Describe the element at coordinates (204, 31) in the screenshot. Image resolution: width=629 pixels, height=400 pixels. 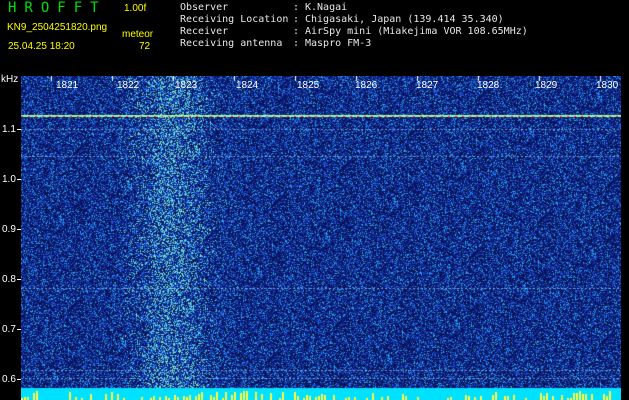
I see `info-label: Receiver` at that location.